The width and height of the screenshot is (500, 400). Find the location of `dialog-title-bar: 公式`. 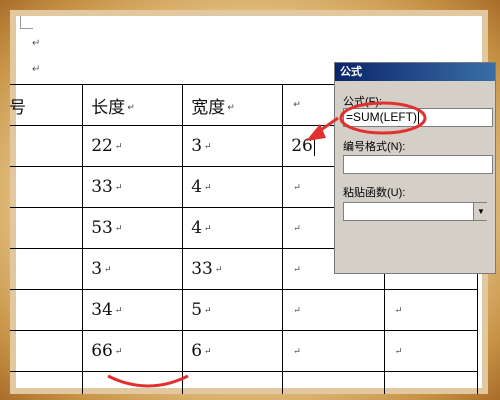

dialog-title-bar: 公式 is located at coordinates (415, 72).